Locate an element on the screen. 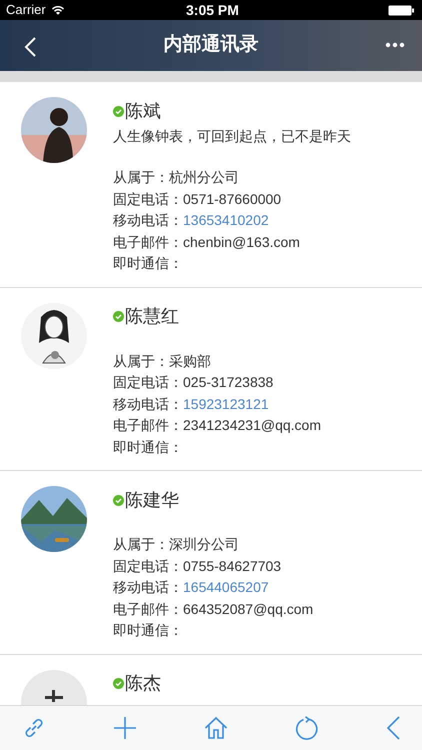 The width and height of the screenshot is (422, 750). contact-name: 陈斌 is located at coordinates (143, 111).